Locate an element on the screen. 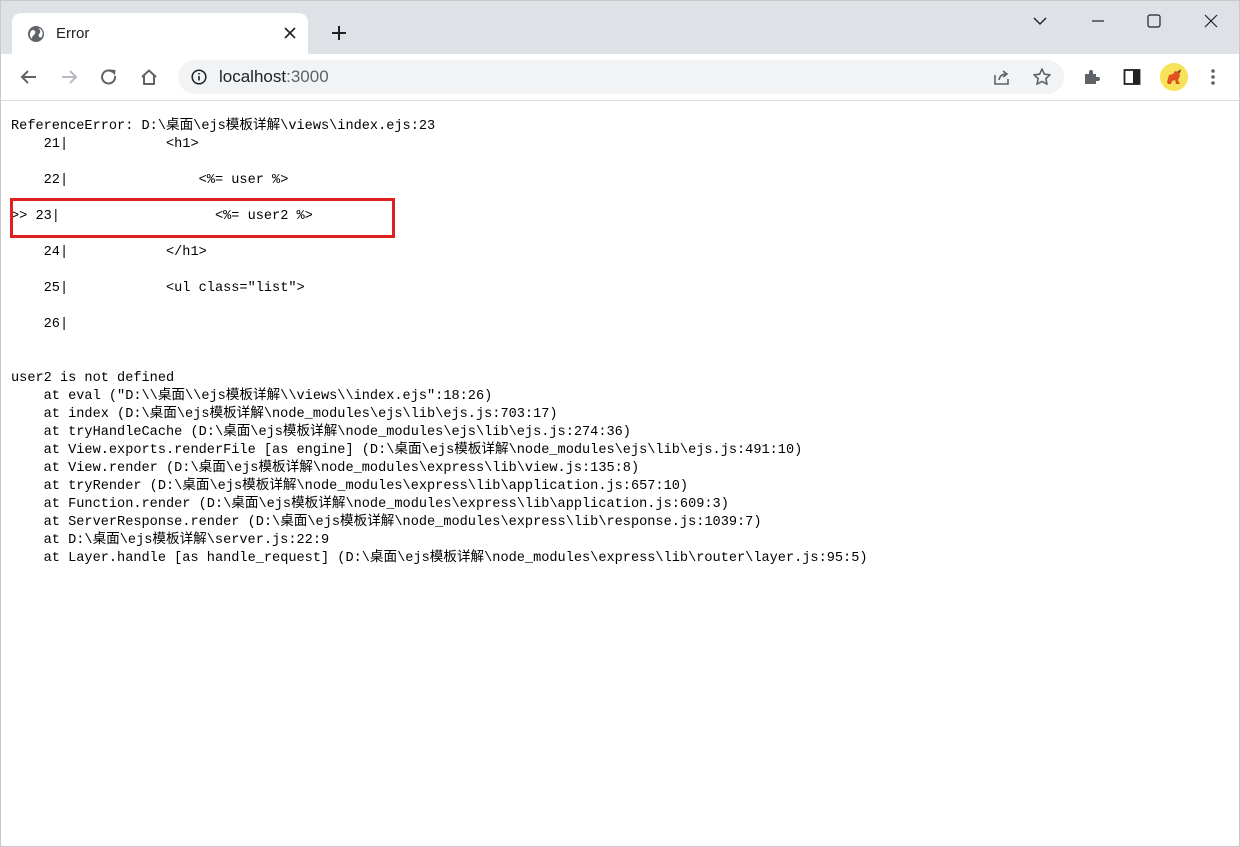 The image size is (1240, 847). tab-strip: Error is located at coordinates (620, 27).